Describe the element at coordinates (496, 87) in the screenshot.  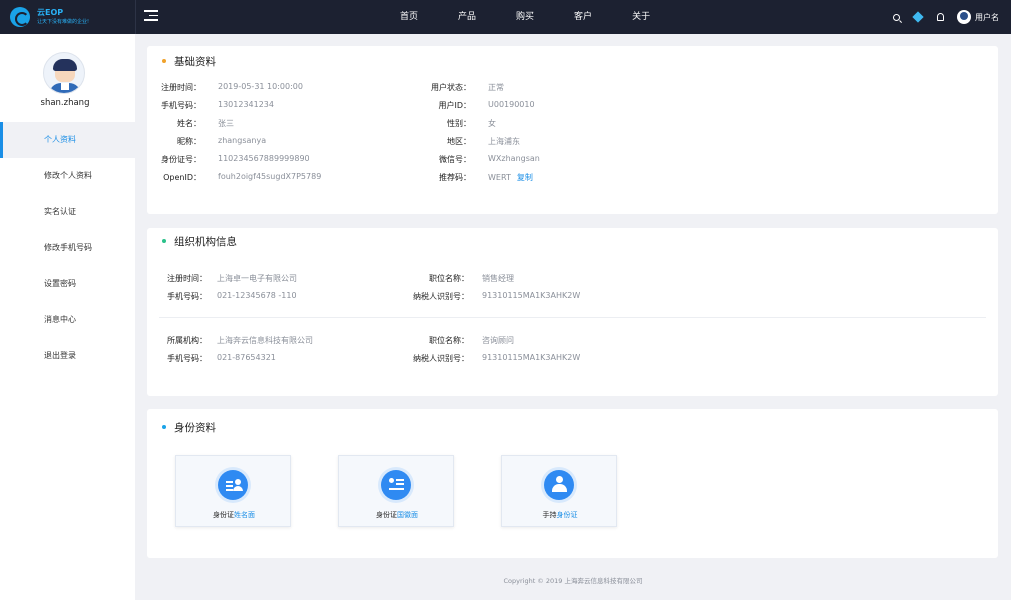
I see `field-value: 正常` at that location.